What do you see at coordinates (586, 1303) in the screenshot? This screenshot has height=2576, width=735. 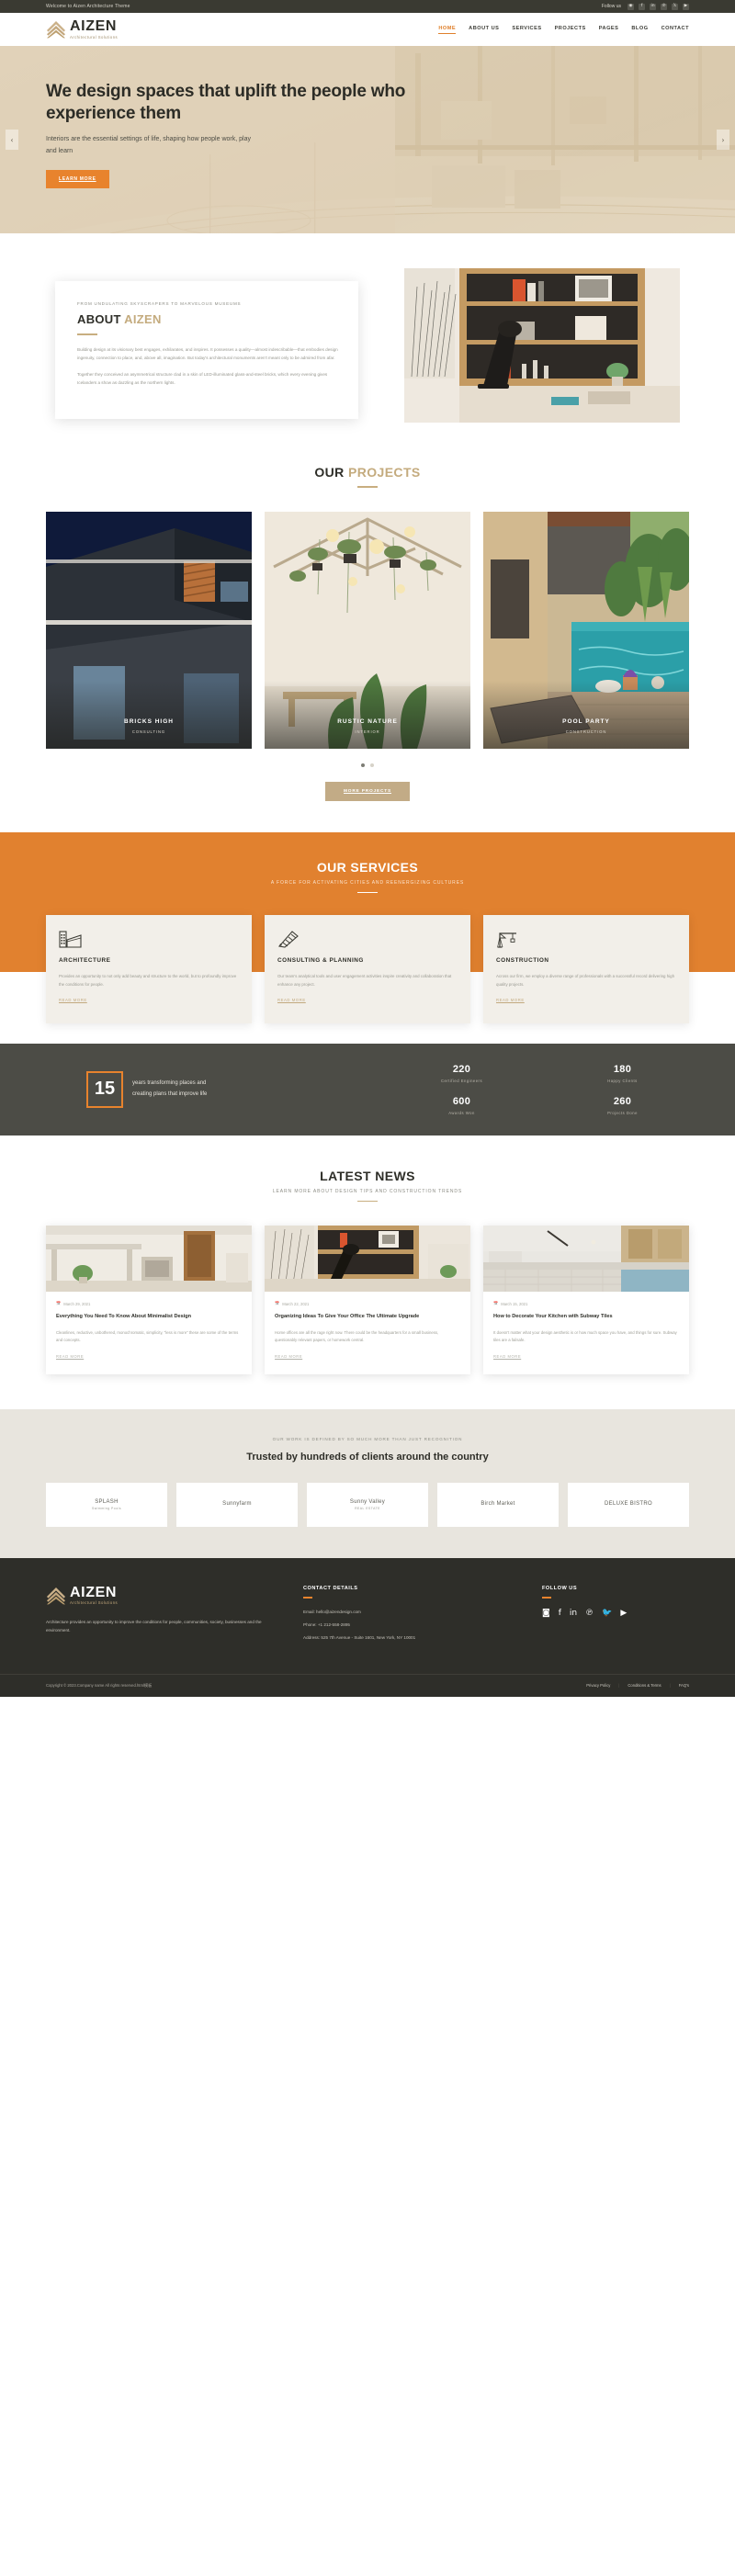 I see `news-date: 📅 March 15, 2021` at bounding box center [586, 1303].